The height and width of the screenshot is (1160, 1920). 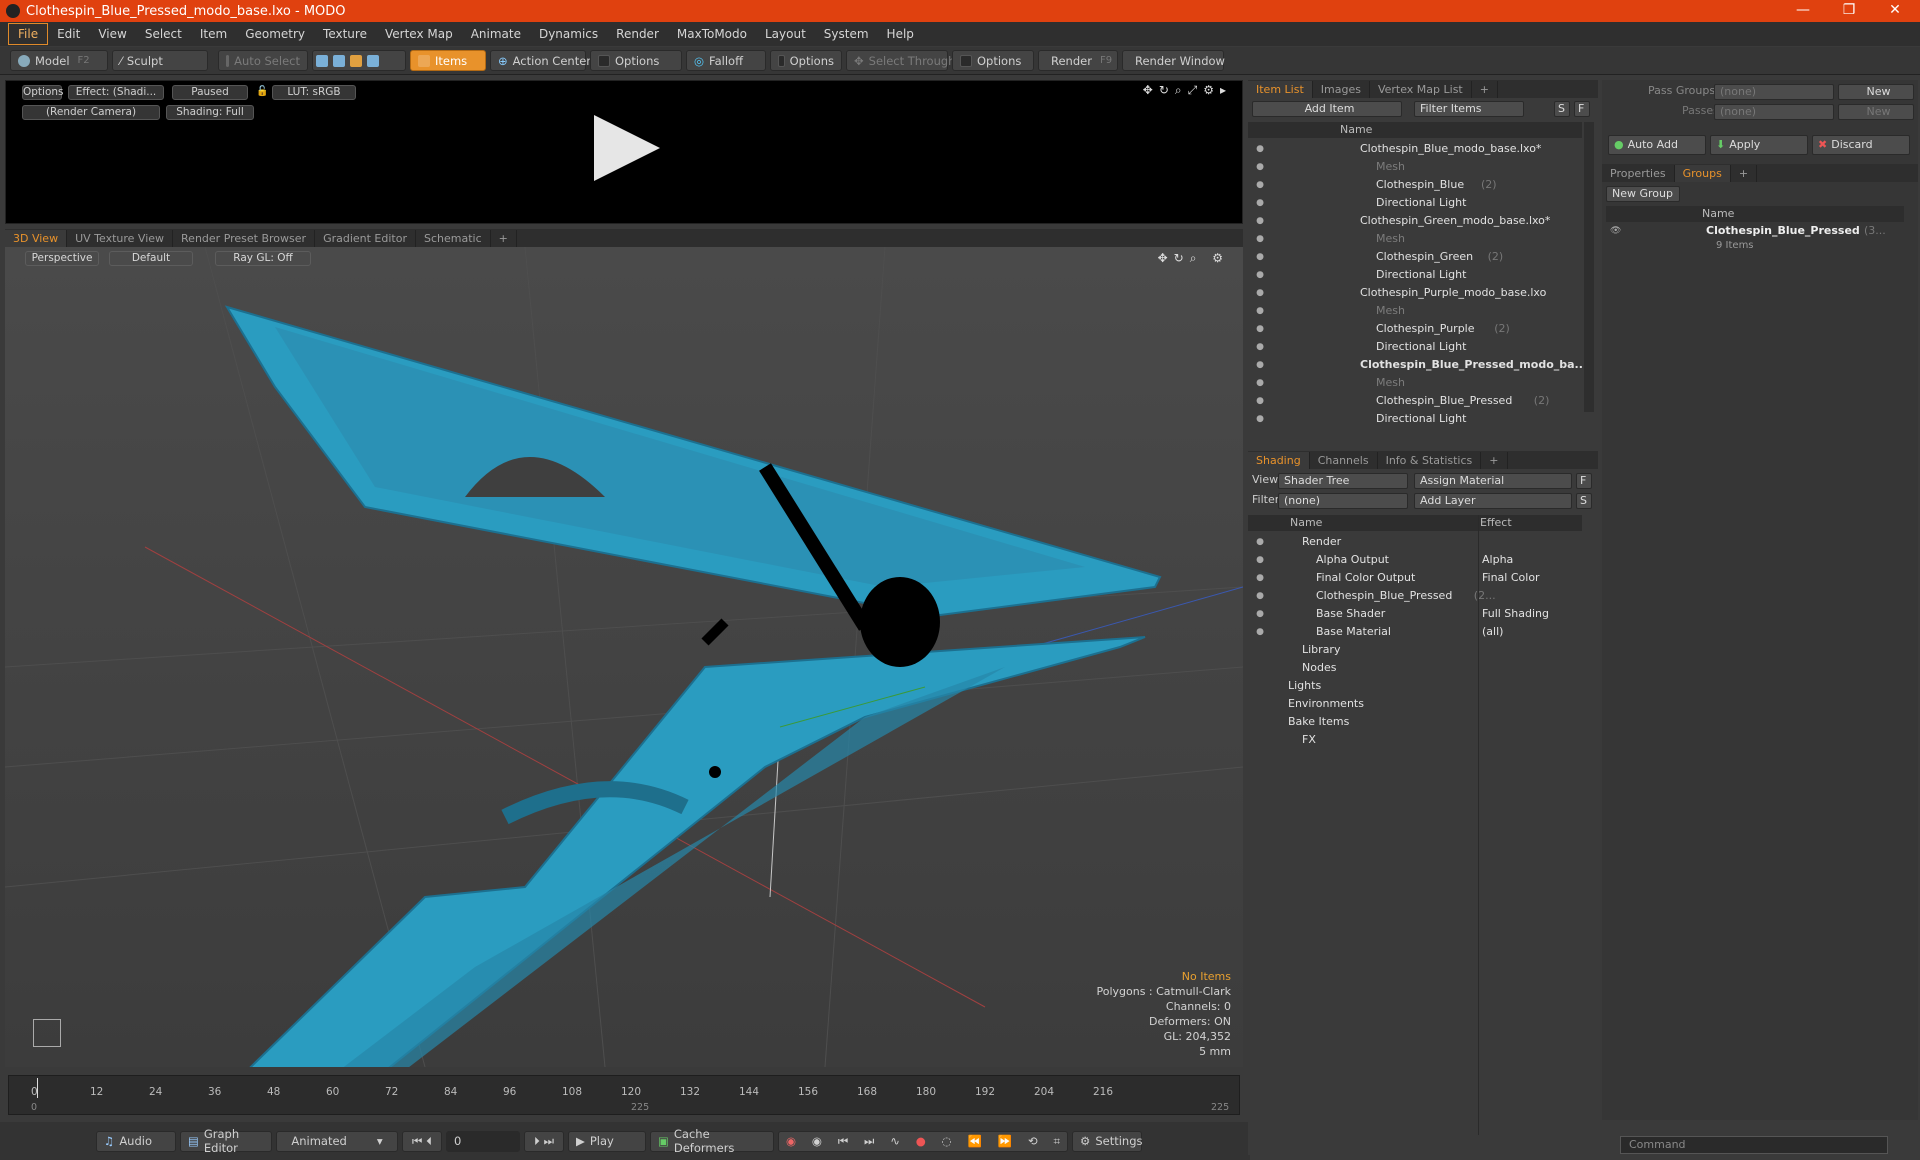 I want to click on model-button: Model F2, so click(x=59, y=60).